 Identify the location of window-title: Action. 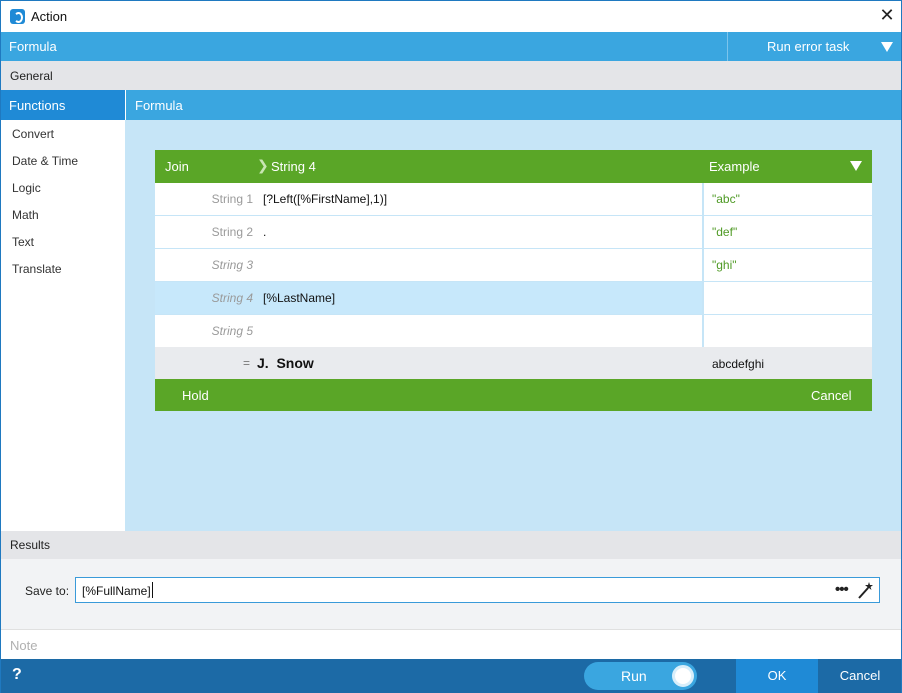
(49, 16).